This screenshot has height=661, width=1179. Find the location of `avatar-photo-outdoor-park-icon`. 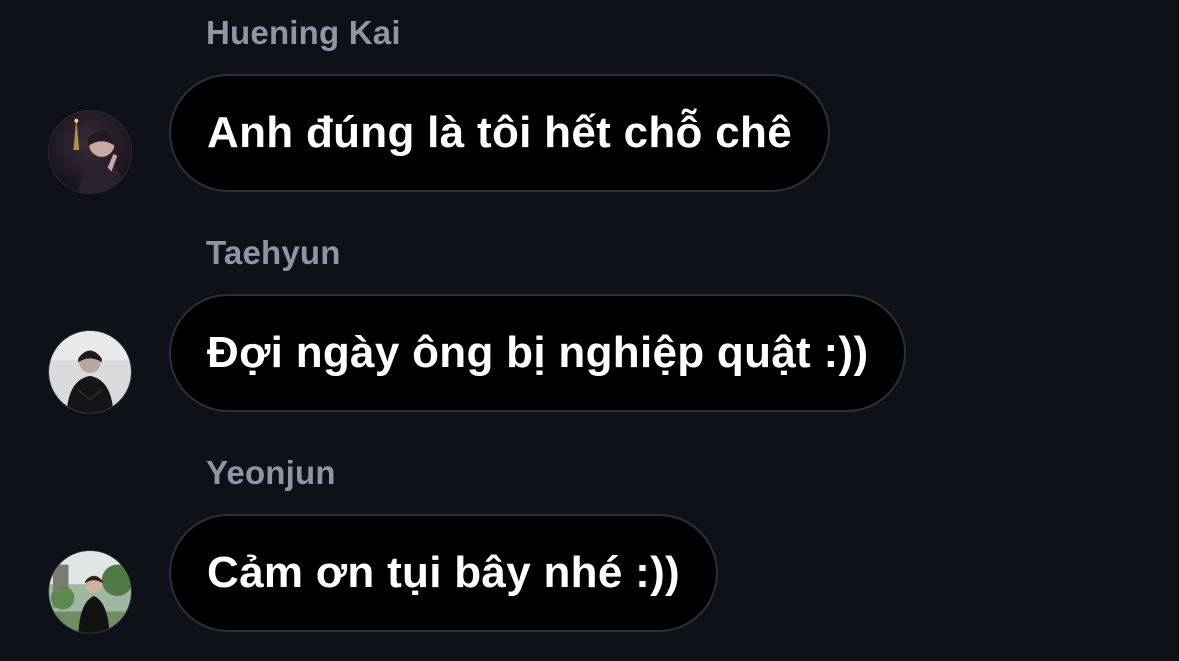

avatar-photo-outdoor-park-icon is located at coordinates (90, 592).